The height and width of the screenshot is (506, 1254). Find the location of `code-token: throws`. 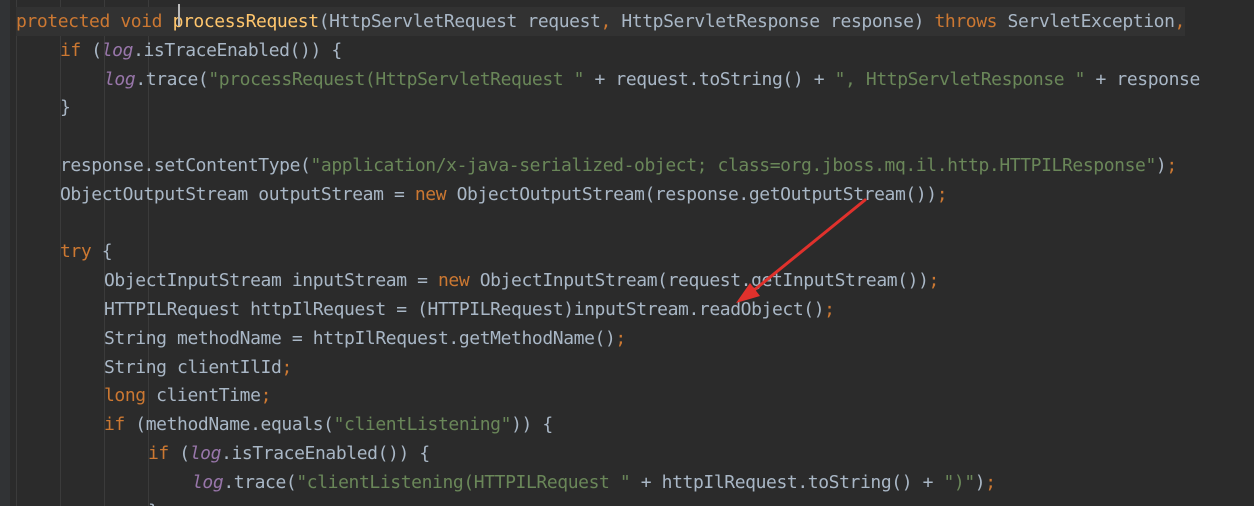

code-token: throws is located at coordinates (966, 21).